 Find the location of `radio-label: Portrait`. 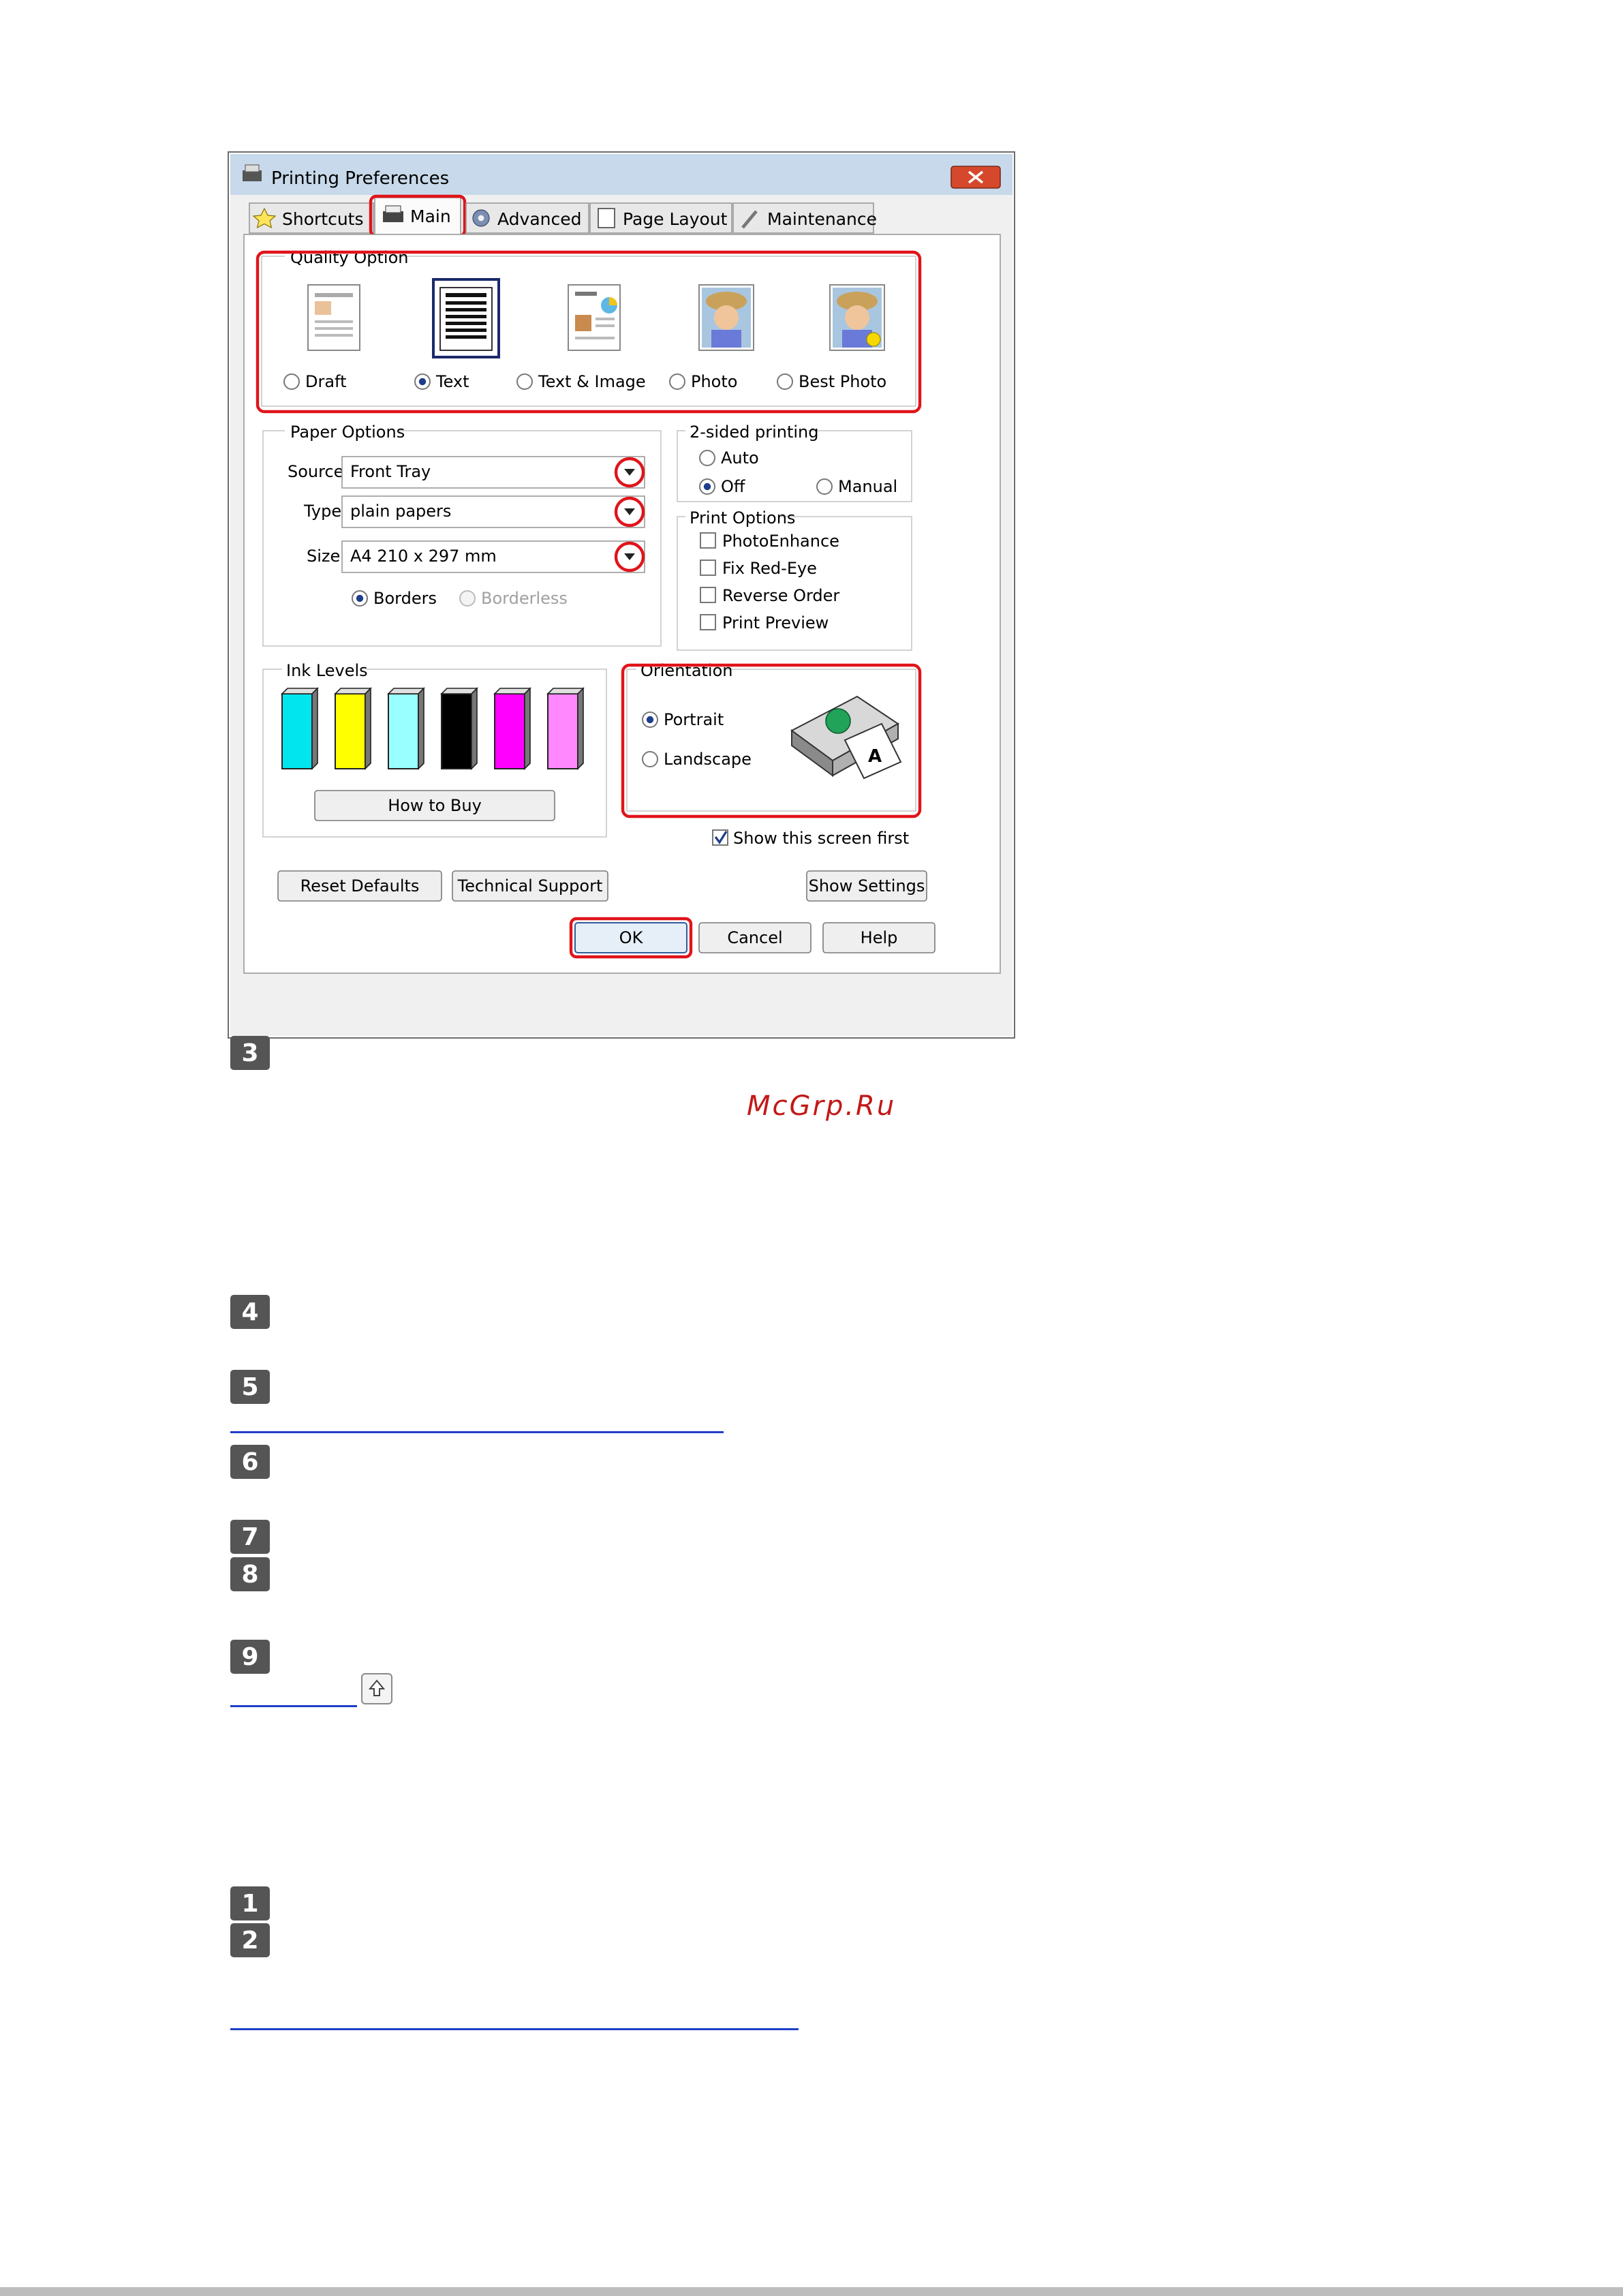

radio-label: Portrait is located at coordinates (694, 720).